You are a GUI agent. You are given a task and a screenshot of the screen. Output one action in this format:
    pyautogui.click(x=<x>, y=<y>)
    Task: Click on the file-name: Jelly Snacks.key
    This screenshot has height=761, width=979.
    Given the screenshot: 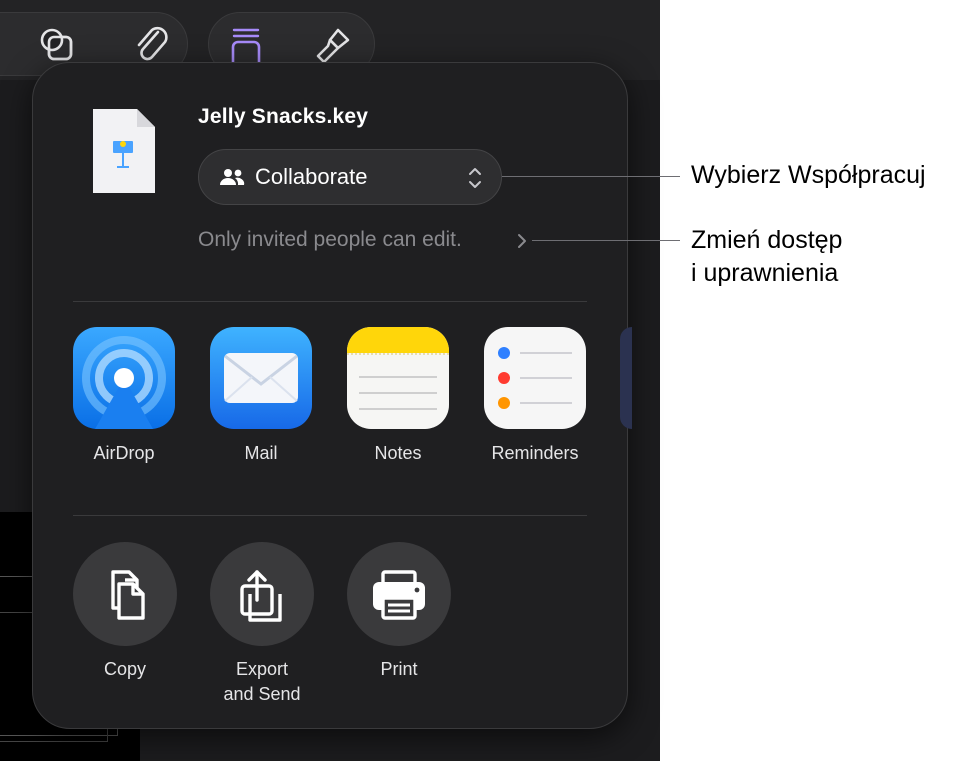 What is the action you would take?
    pyautogui.click(x=283, y=116)
    